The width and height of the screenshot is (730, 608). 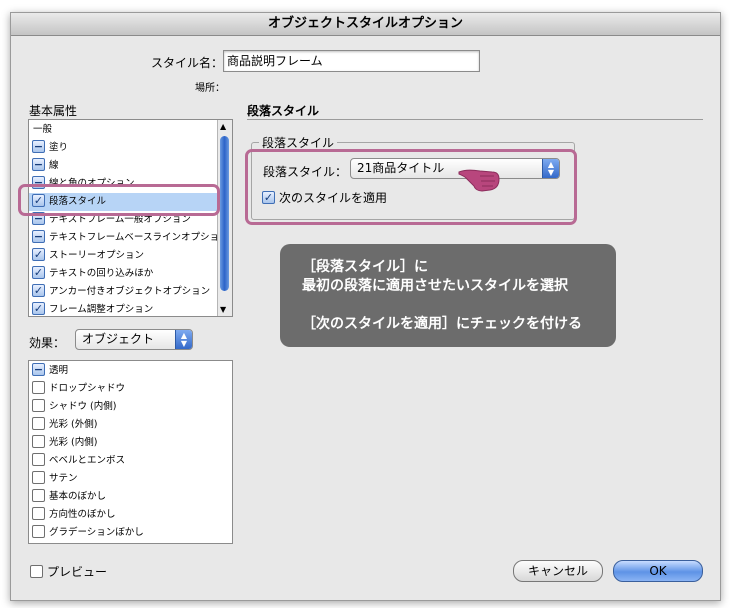 I want to click on list-item-label: 基本のぼかし, so click(x=78, y=496).